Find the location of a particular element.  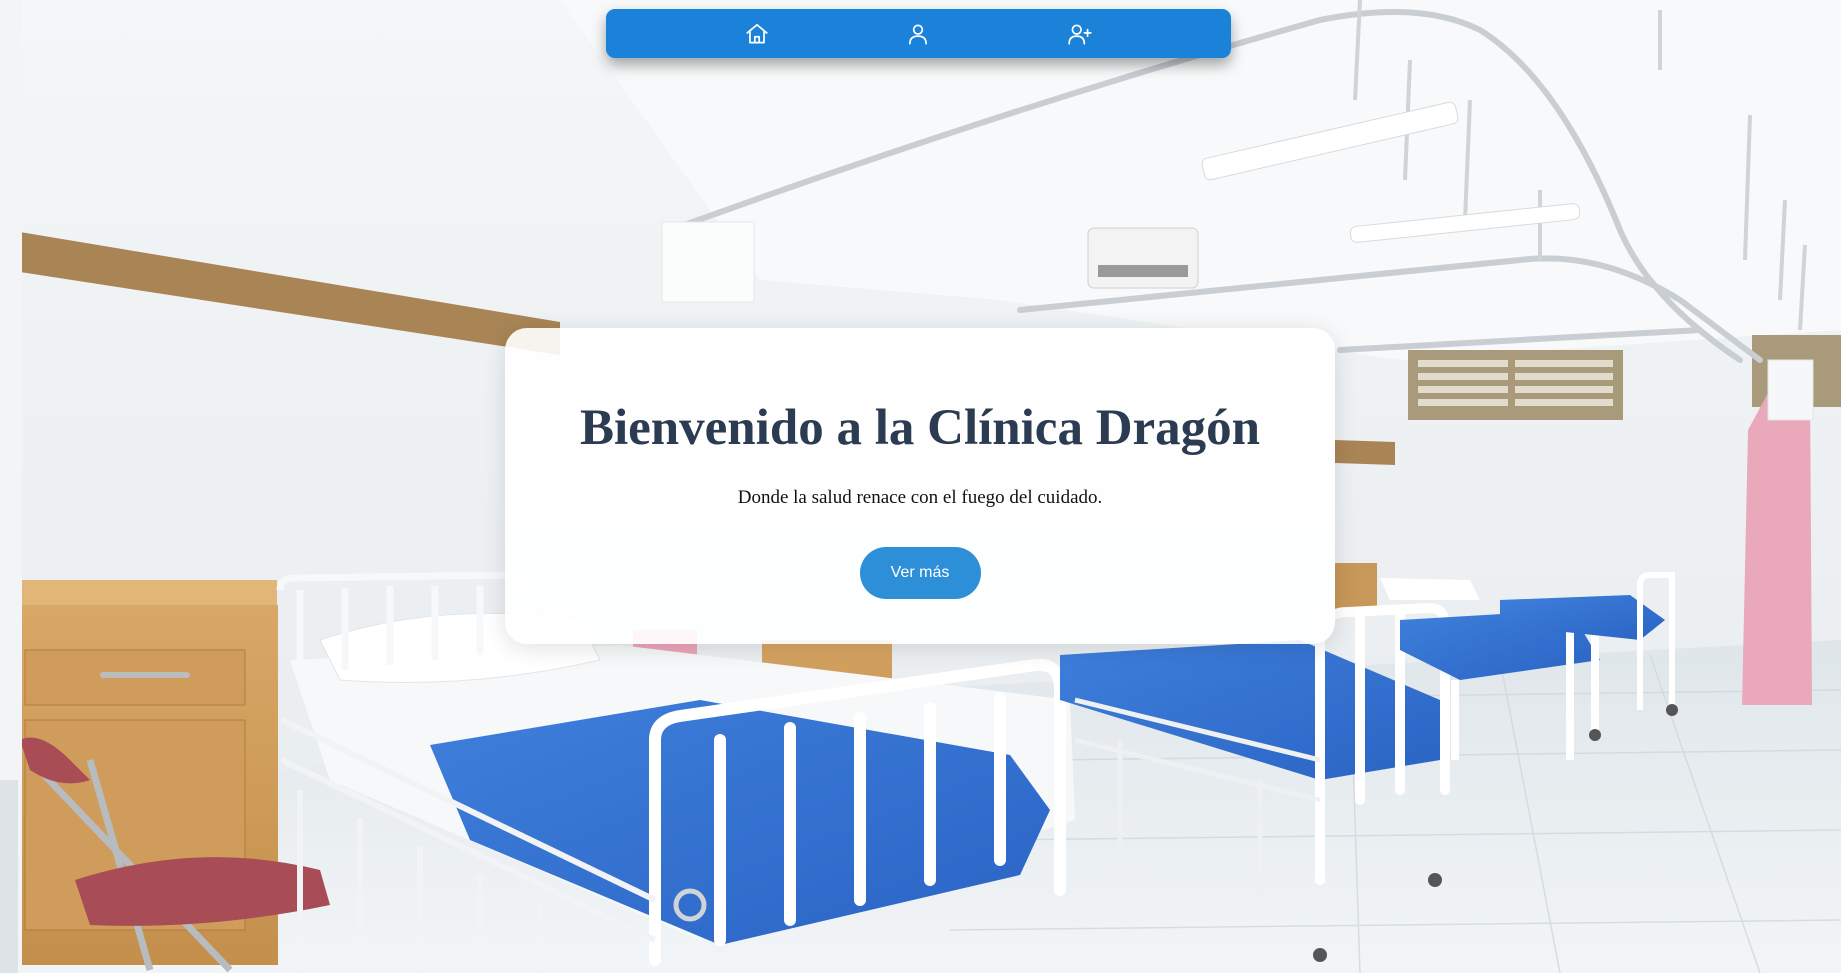

user-plus-icon is located at coordinates (1080, 34).